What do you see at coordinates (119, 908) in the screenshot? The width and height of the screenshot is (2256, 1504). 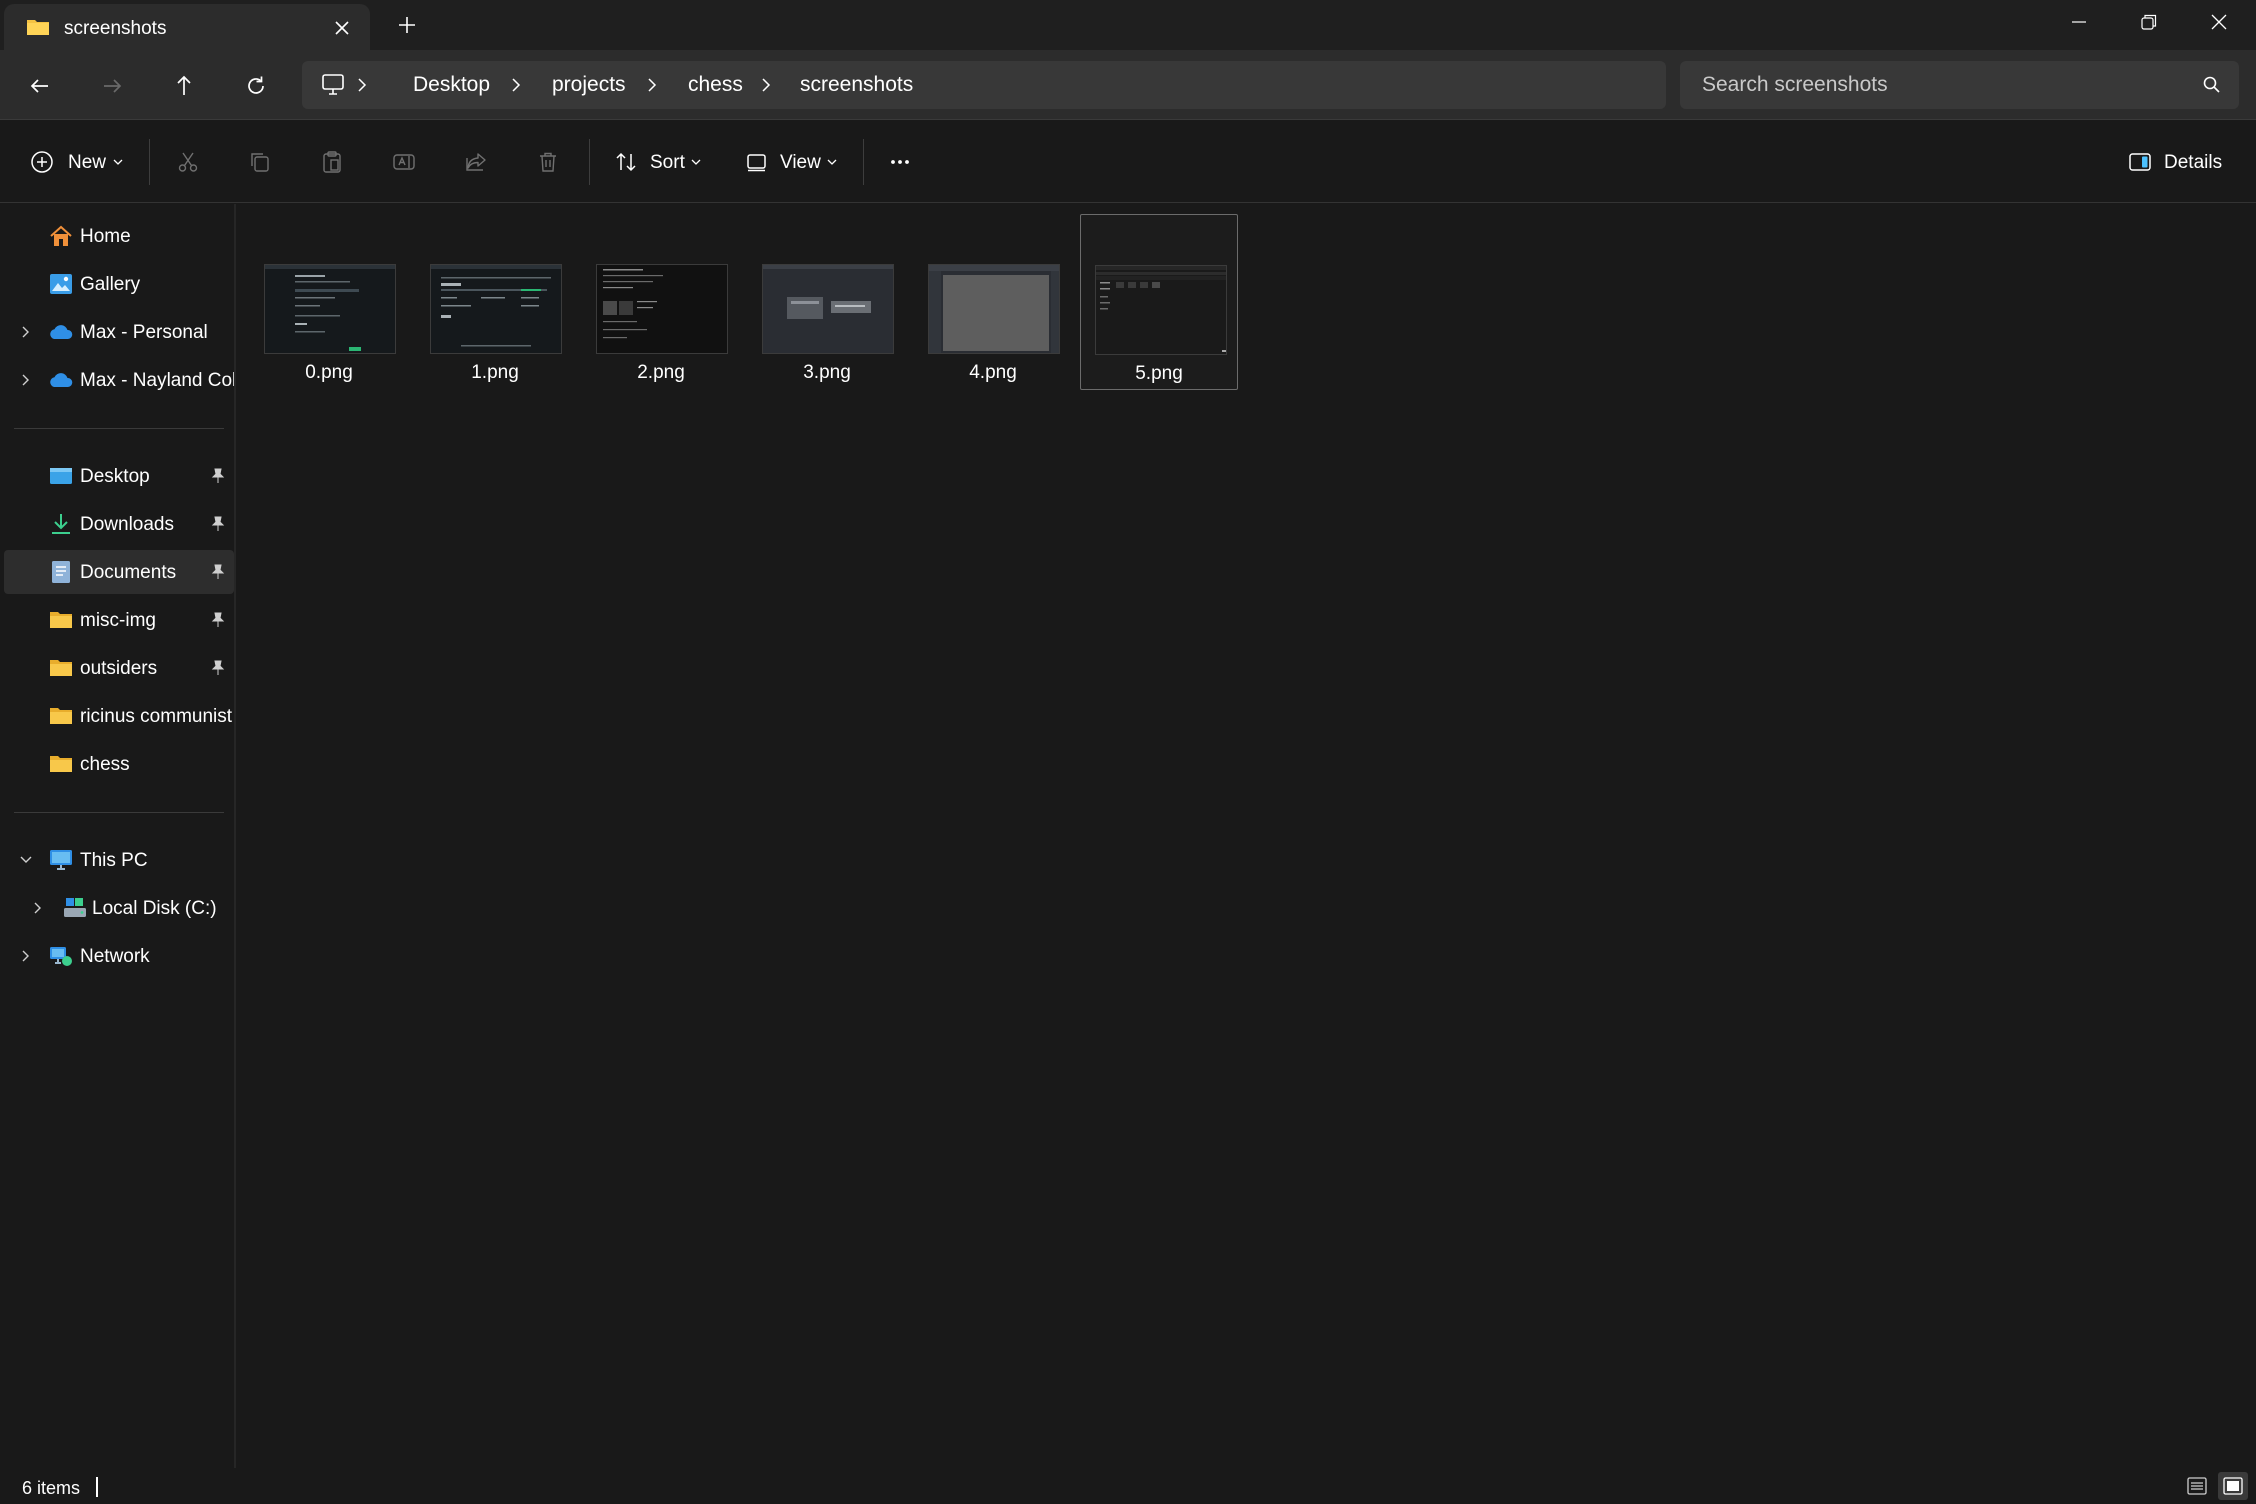 I see `sidebar-item-local-disk: Local Disk (C:)` at bounding box center [119, 908].